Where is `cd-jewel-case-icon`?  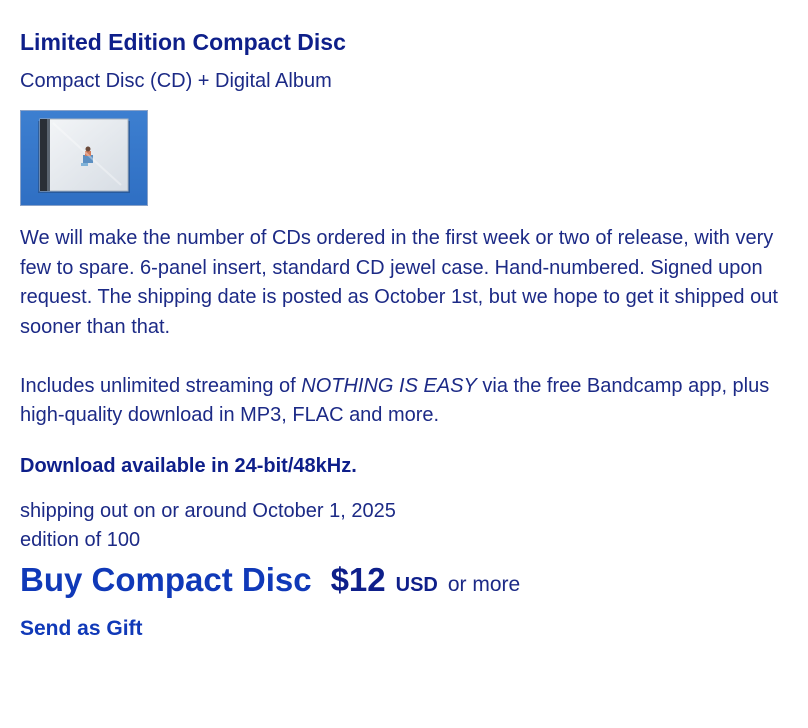
cd-jewel-case-icon is located at coordinates (84, 155).